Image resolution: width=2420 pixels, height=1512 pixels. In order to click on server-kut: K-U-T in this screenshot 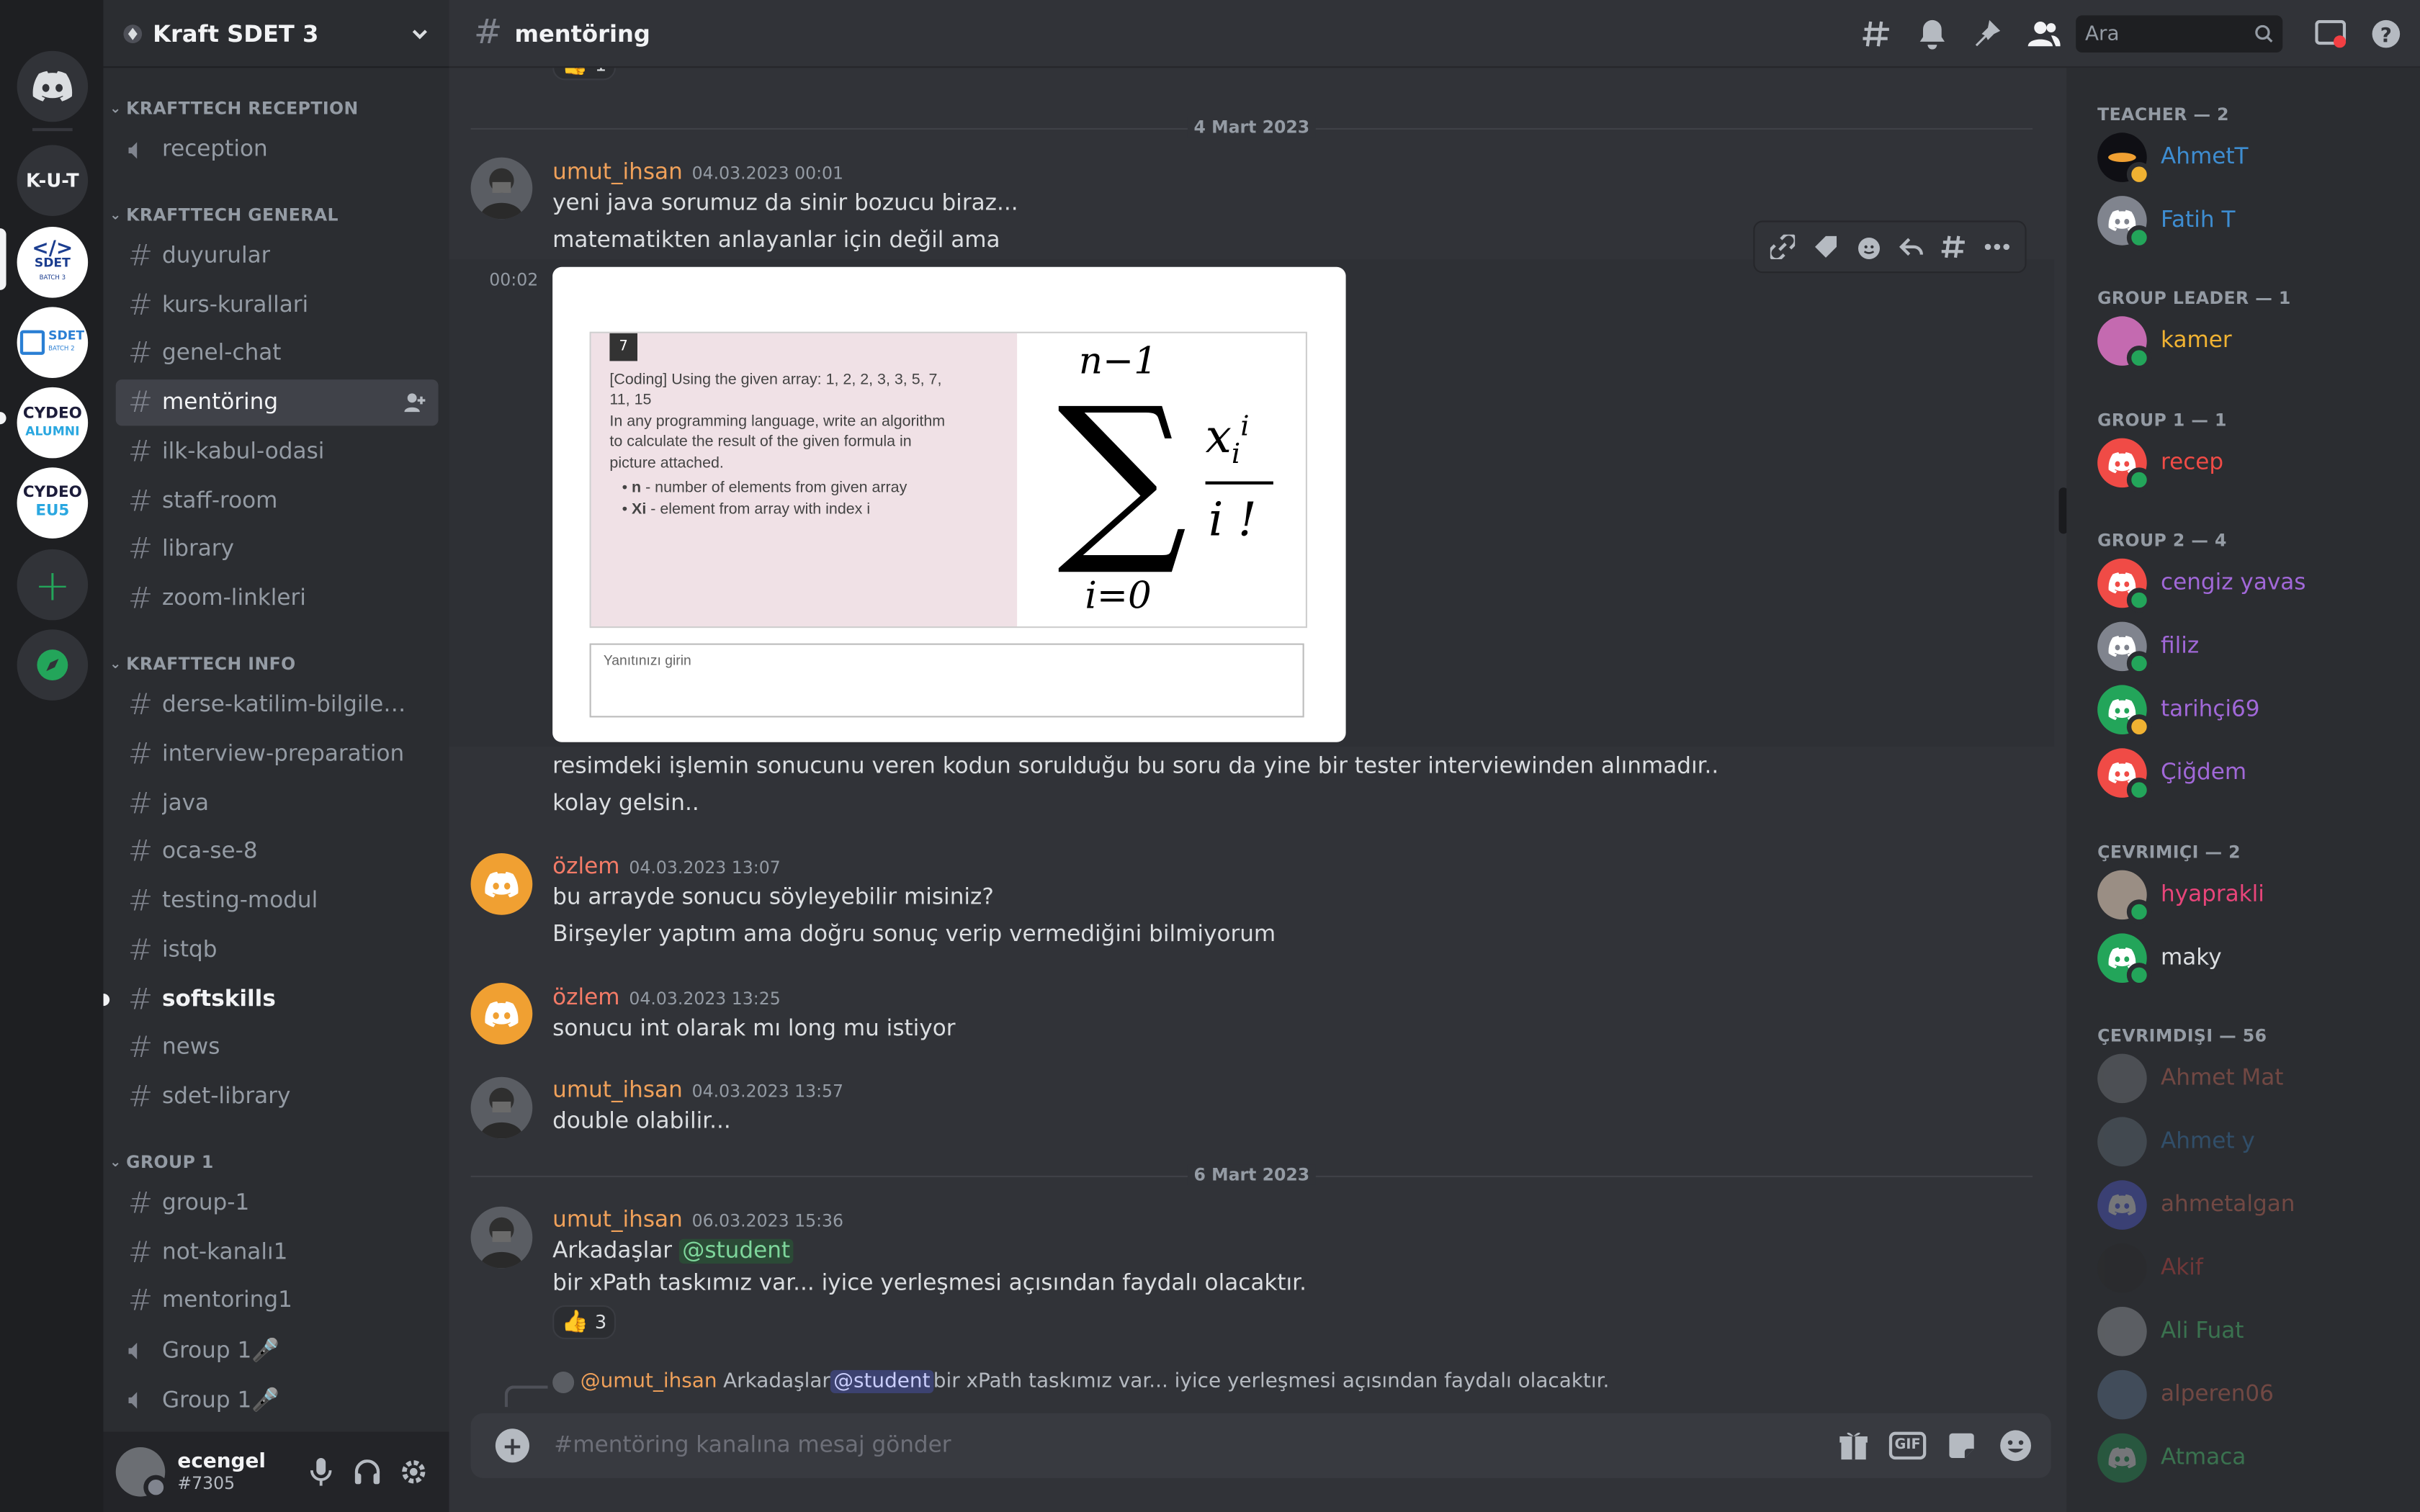, I will do `click(53, 180)`.